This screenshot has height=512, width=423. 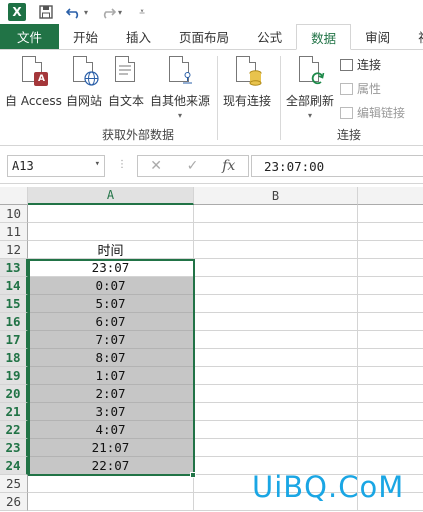 What do you see at coordinates (111, 286) in the screenshot?
I see `cell-a: 0:07` at bounding box center [111, 286].